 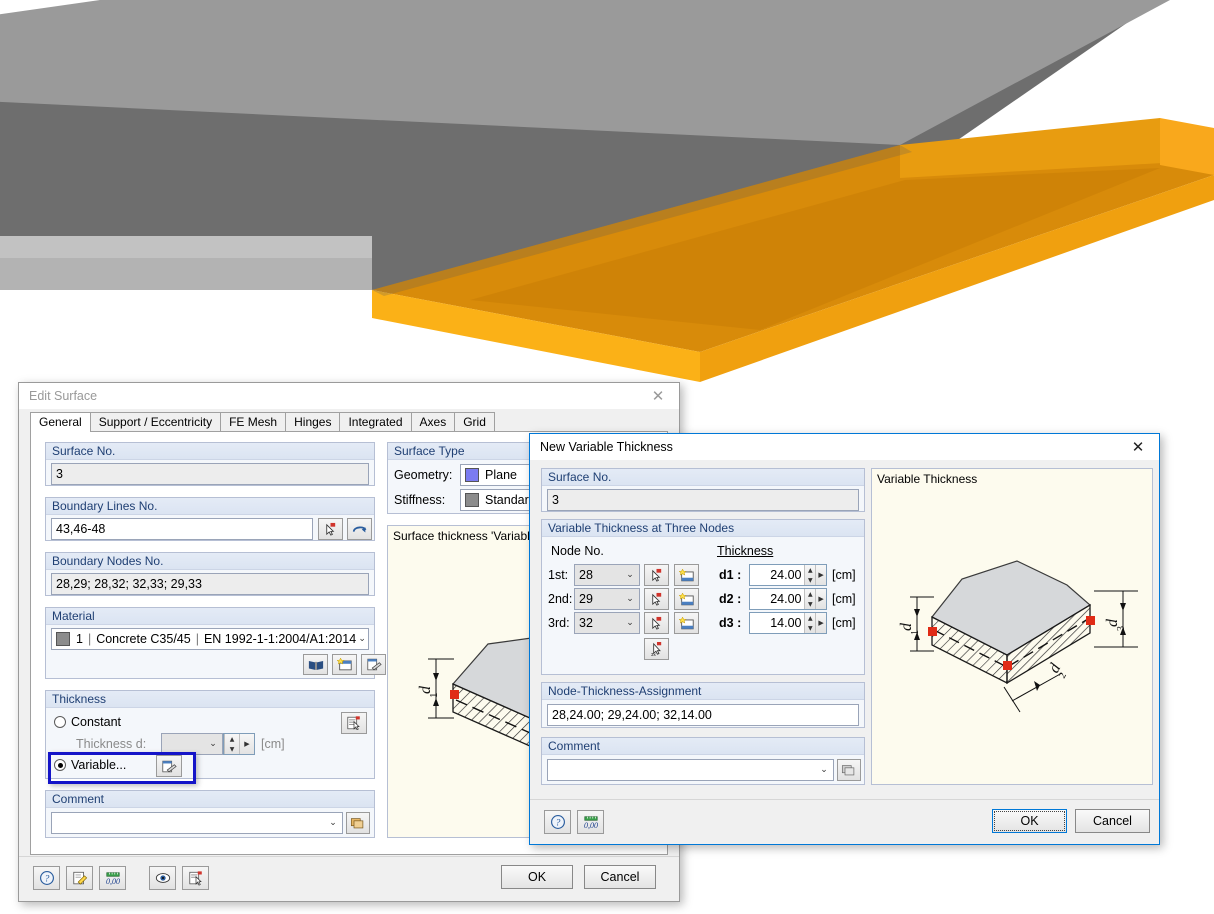 What do you see at coordinates (280, 639) in the screenshot?
I see `material-standard: EN 1992-1-1:2004/A1:2014` at bounding box center [280, 639].